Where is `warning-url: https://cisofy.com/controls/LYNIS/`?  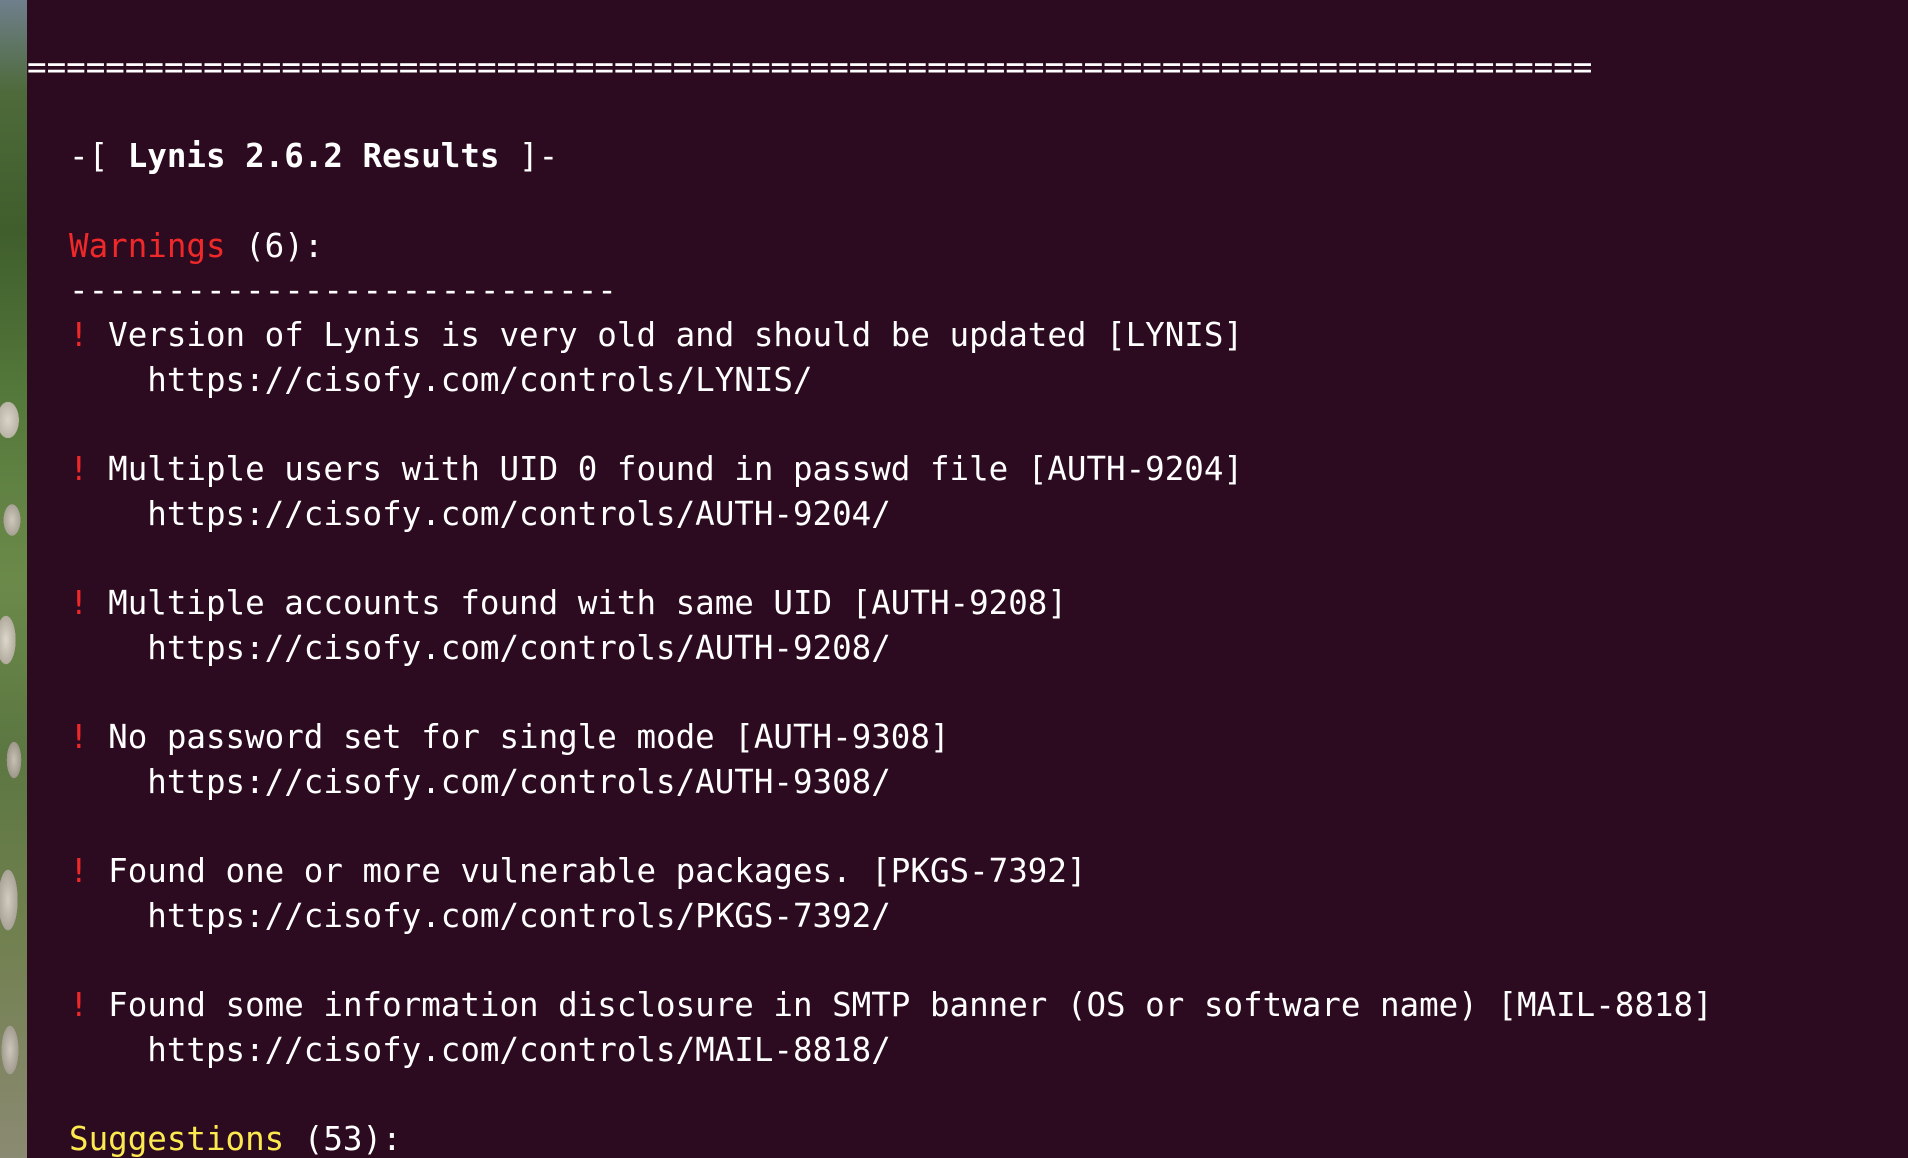 warning-url: https://cisofy.com/controls/LYNIS/ is located at coordinates (440, 380).